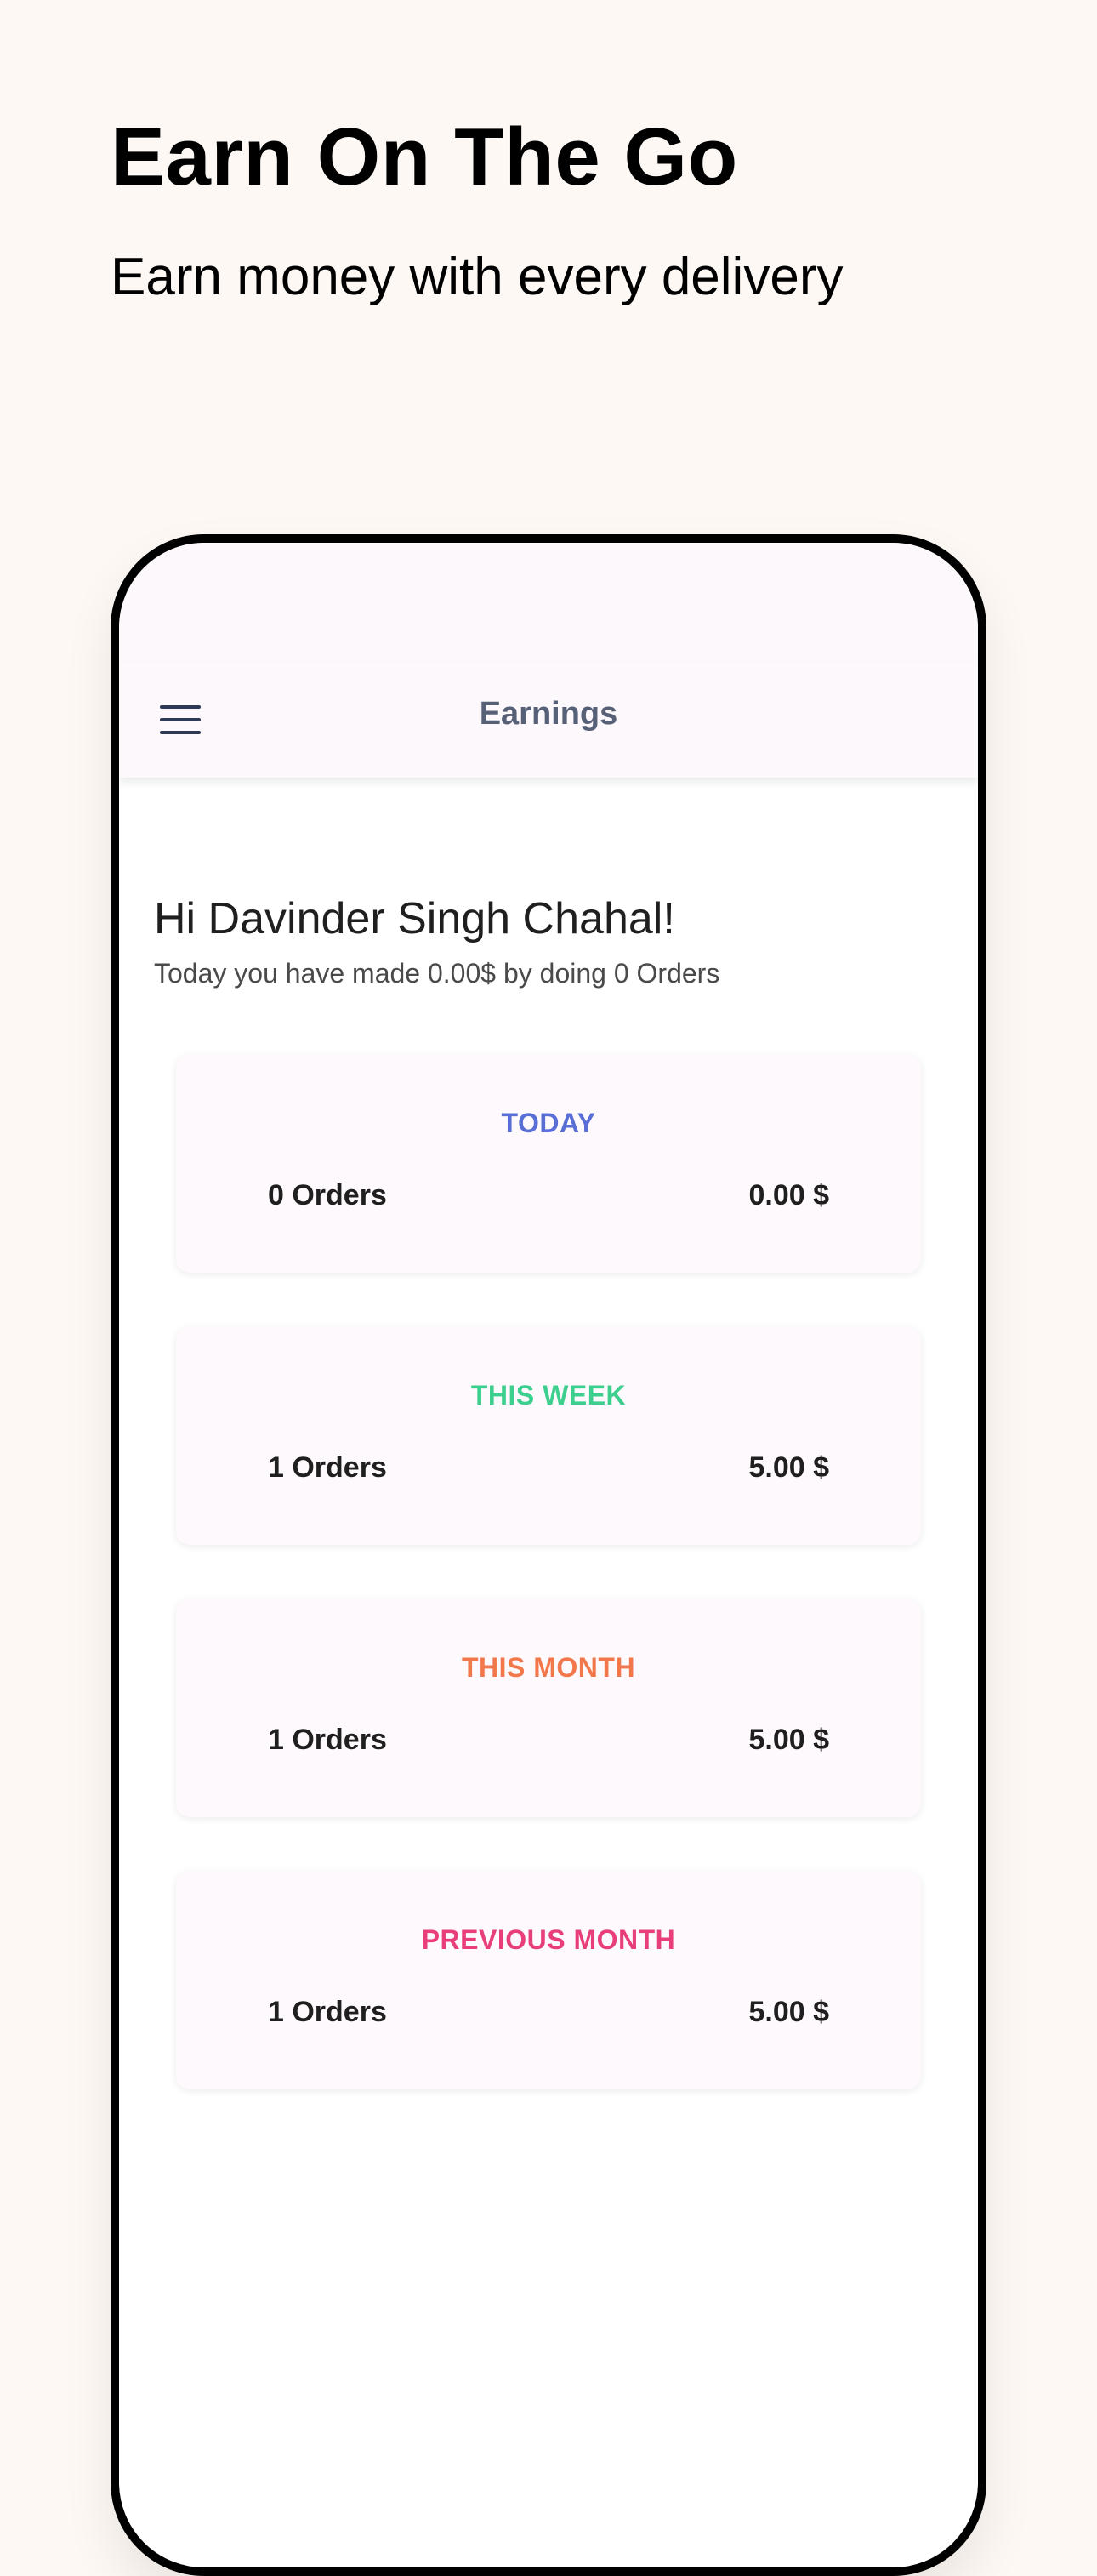 This screenshot has height=2576, width=1097. I want to click on promo-subtitle: Earn money with every delivery, so click(477, 277).